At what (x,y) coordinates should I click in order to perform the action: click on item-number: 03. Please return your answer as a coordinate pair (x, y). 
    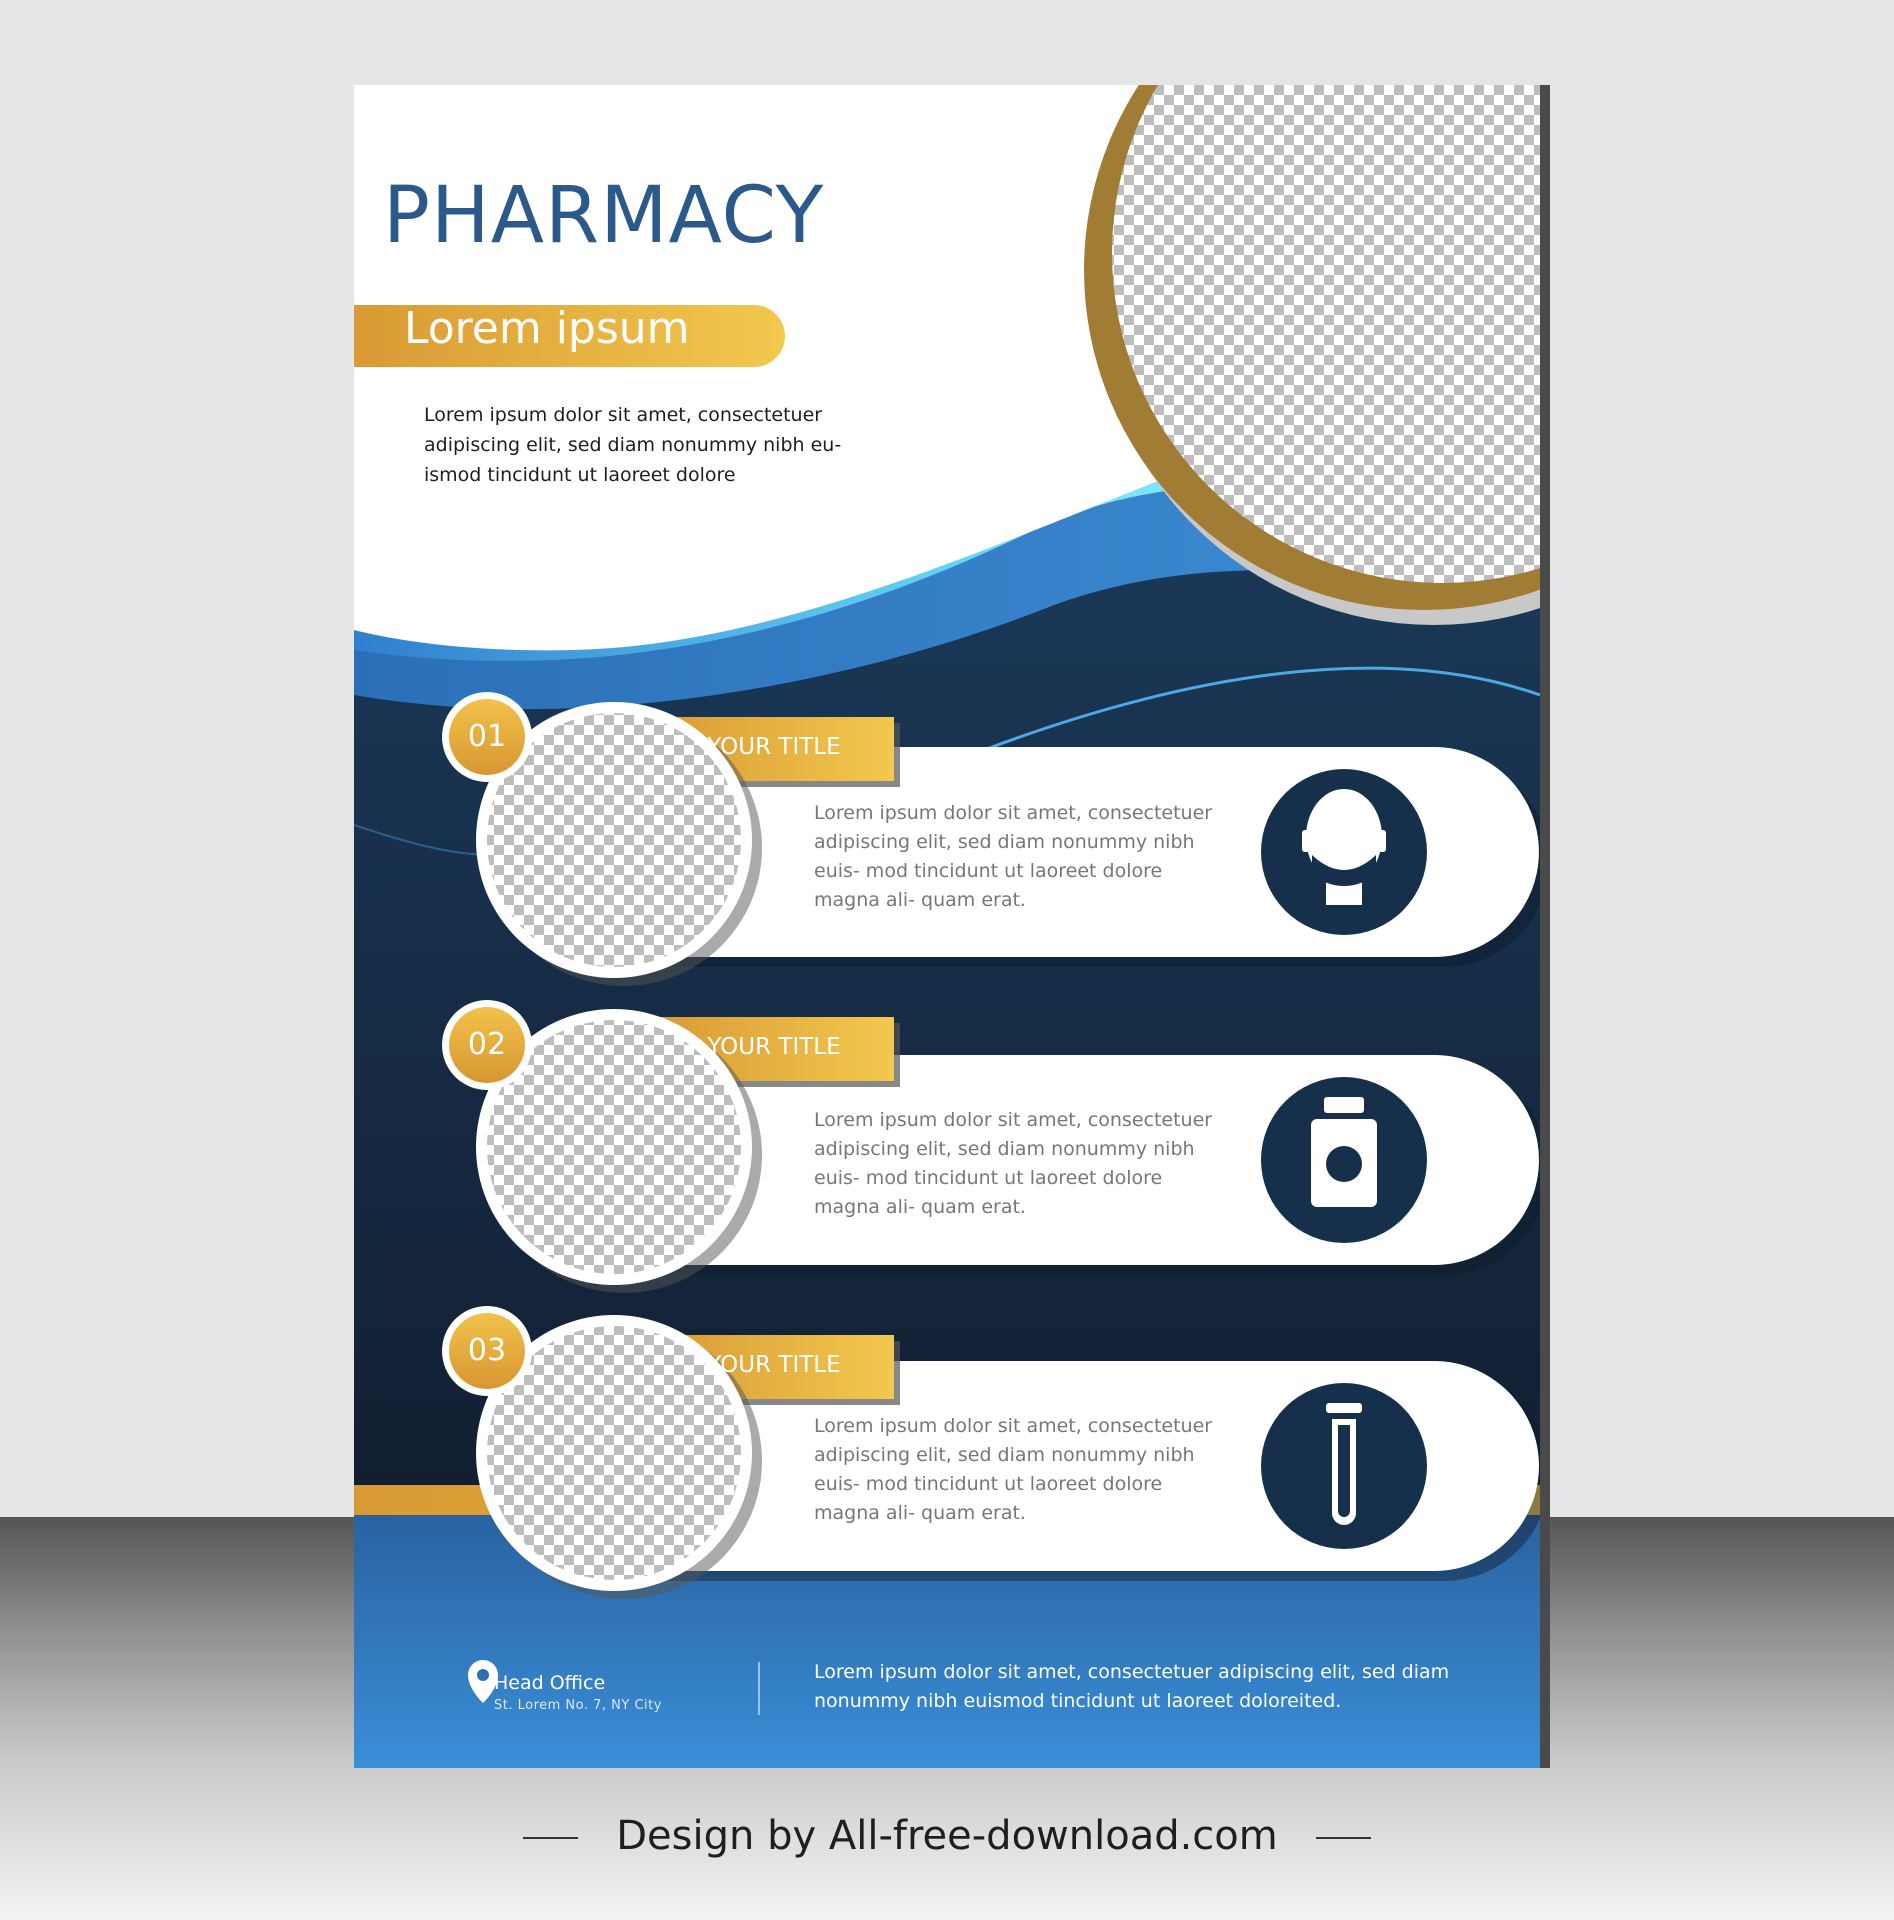
    Looking at the image, I should click on (487, 1350).